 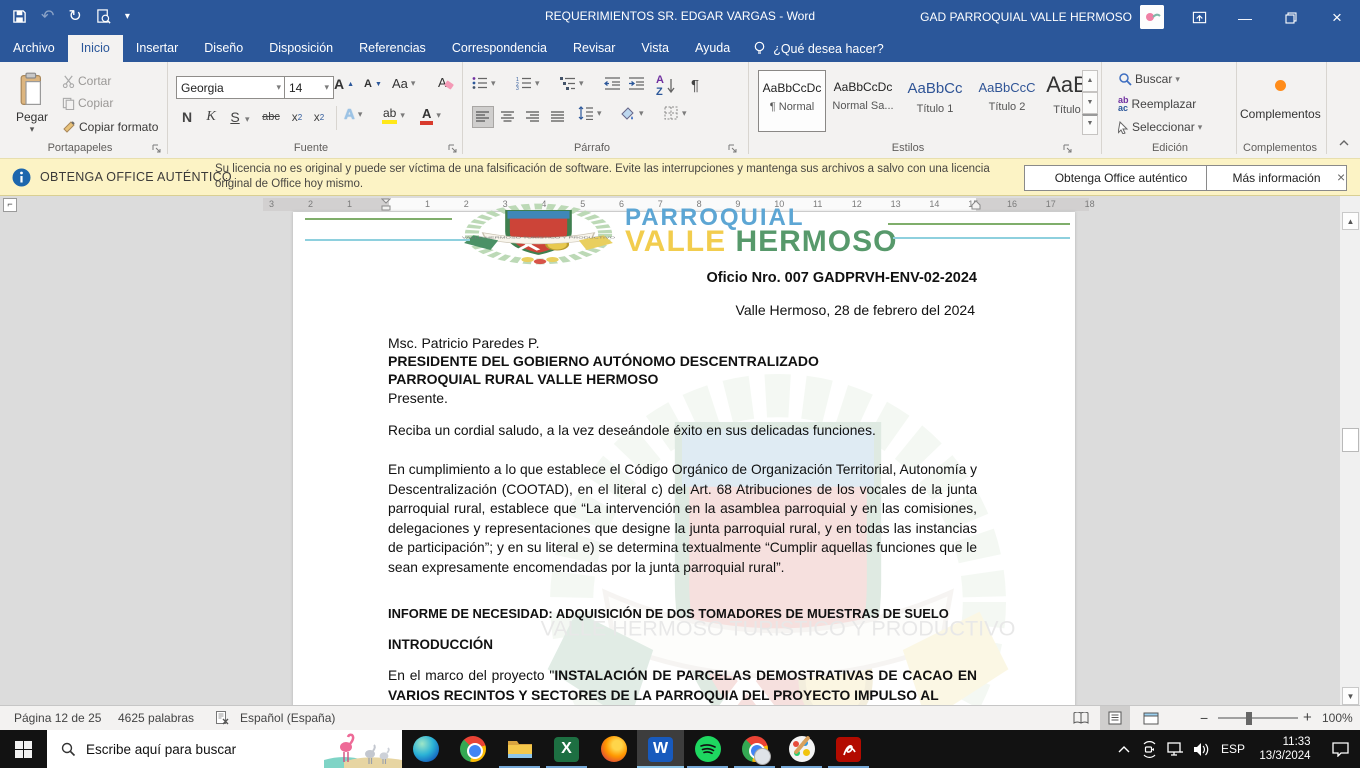 I want to click on paint-palette-icon, so click(x=801, y=749).